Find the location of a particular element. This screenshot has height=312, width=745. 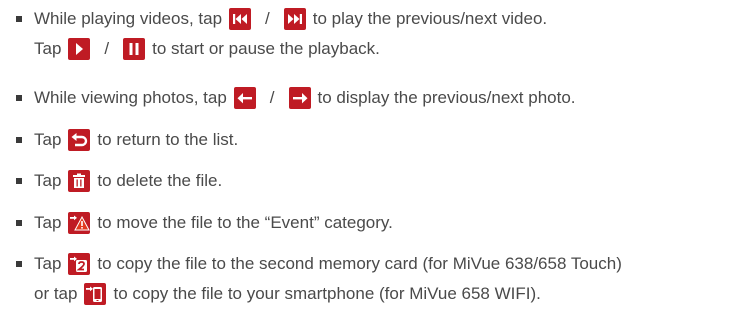

pause-icon is located at coordinates (134, 49).